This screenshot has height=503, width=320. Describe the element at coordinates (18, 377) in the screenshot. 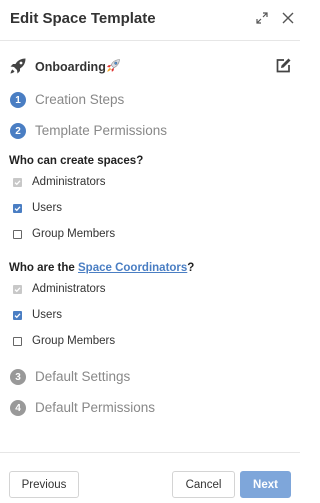

I see `step-number-badge: 3` at that location.